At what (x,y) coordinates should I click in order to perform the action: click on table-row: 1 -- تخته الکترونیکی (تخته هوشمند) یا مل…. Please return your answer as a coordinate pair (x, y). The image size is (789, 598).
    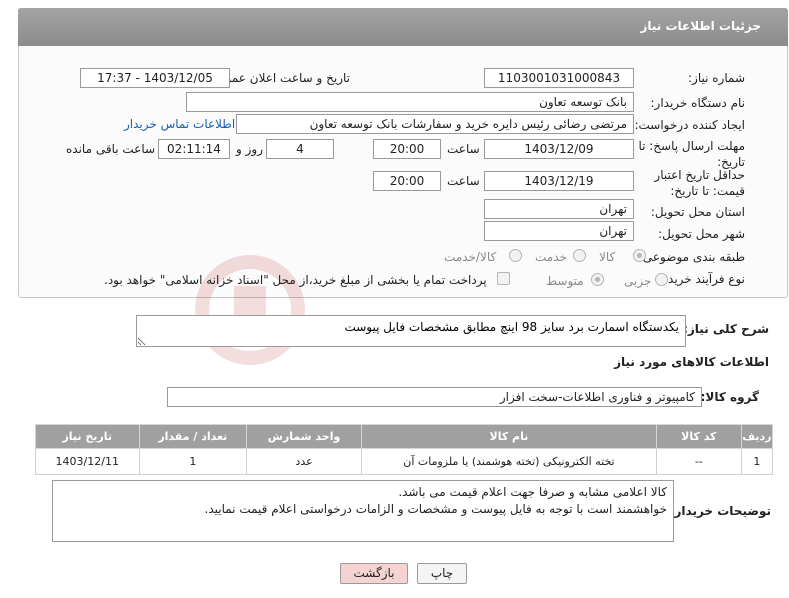
    Looking at the image, I should click on (404, 461).